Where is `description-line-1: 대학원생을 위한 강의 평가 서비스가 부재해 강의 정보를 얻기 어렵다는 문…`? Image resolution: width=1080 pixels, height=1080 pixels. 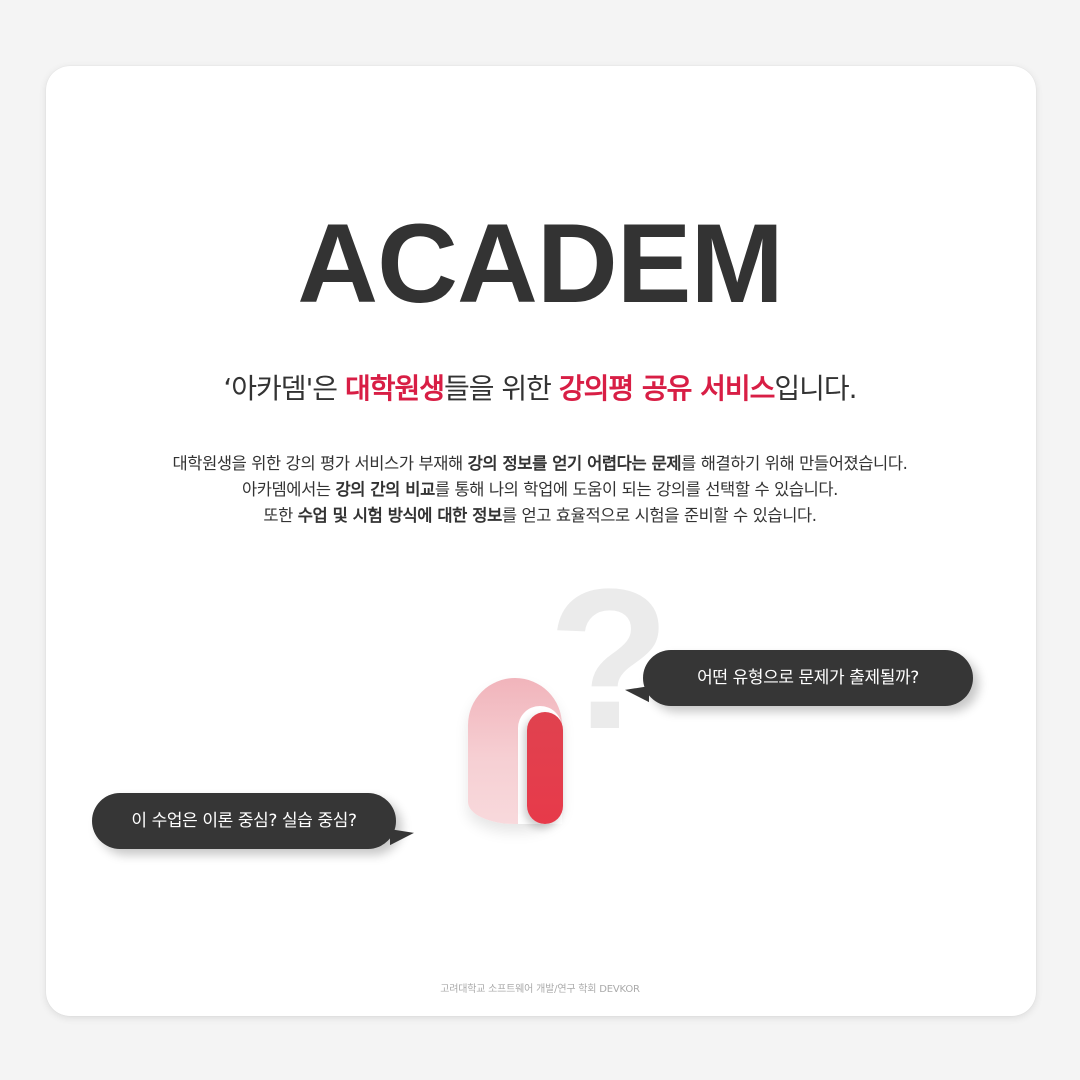
description-line-1: 대학원생을 위한 강의 평가 서비스가 부재해 강의 정보를 얻기 어렵다는 문… is located at coordinates (540, 464).